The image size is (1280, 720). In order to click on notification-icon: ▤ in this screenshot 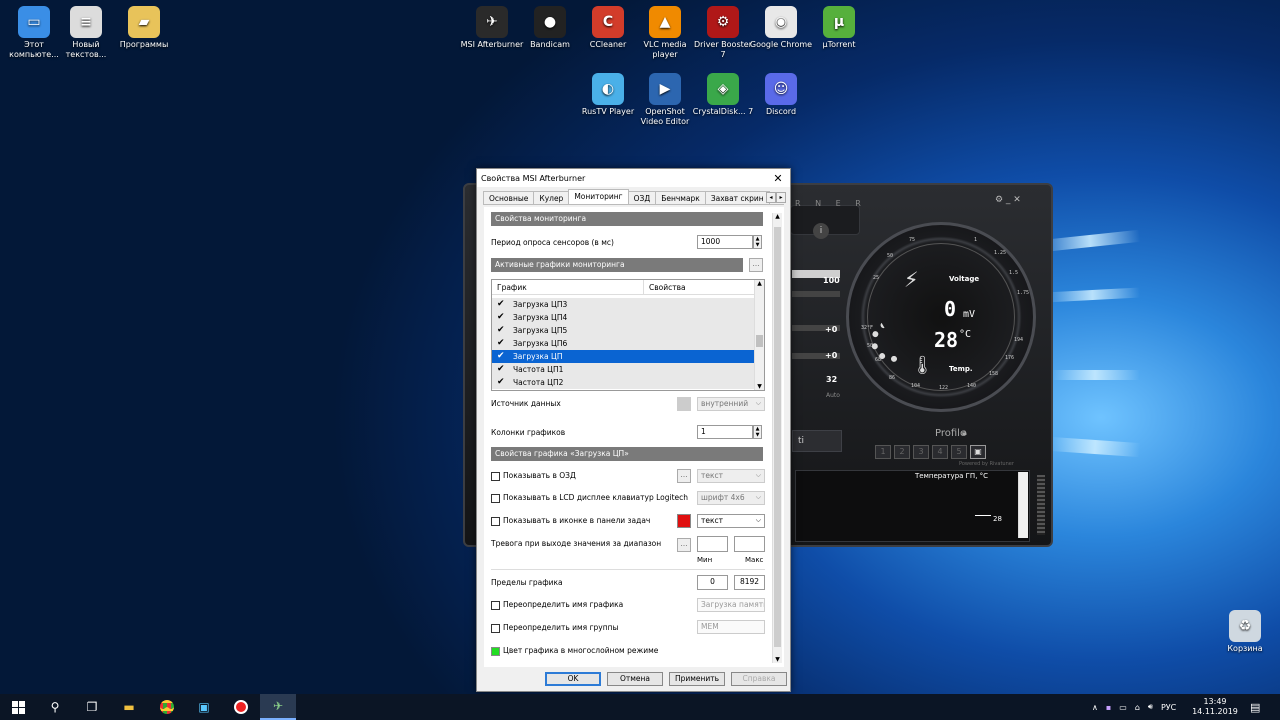, I will do `click(1255, 707)`.